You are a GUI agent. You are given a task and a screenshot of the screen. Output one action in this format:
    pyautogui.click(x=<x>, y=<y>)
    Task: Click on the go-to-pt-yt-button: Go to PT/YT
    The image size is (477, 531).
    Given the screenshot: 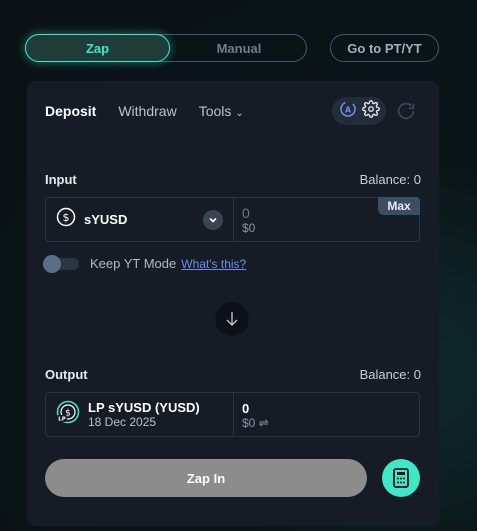 What is the action you would take?
    pyautogui.click(x=384, y=48)
    